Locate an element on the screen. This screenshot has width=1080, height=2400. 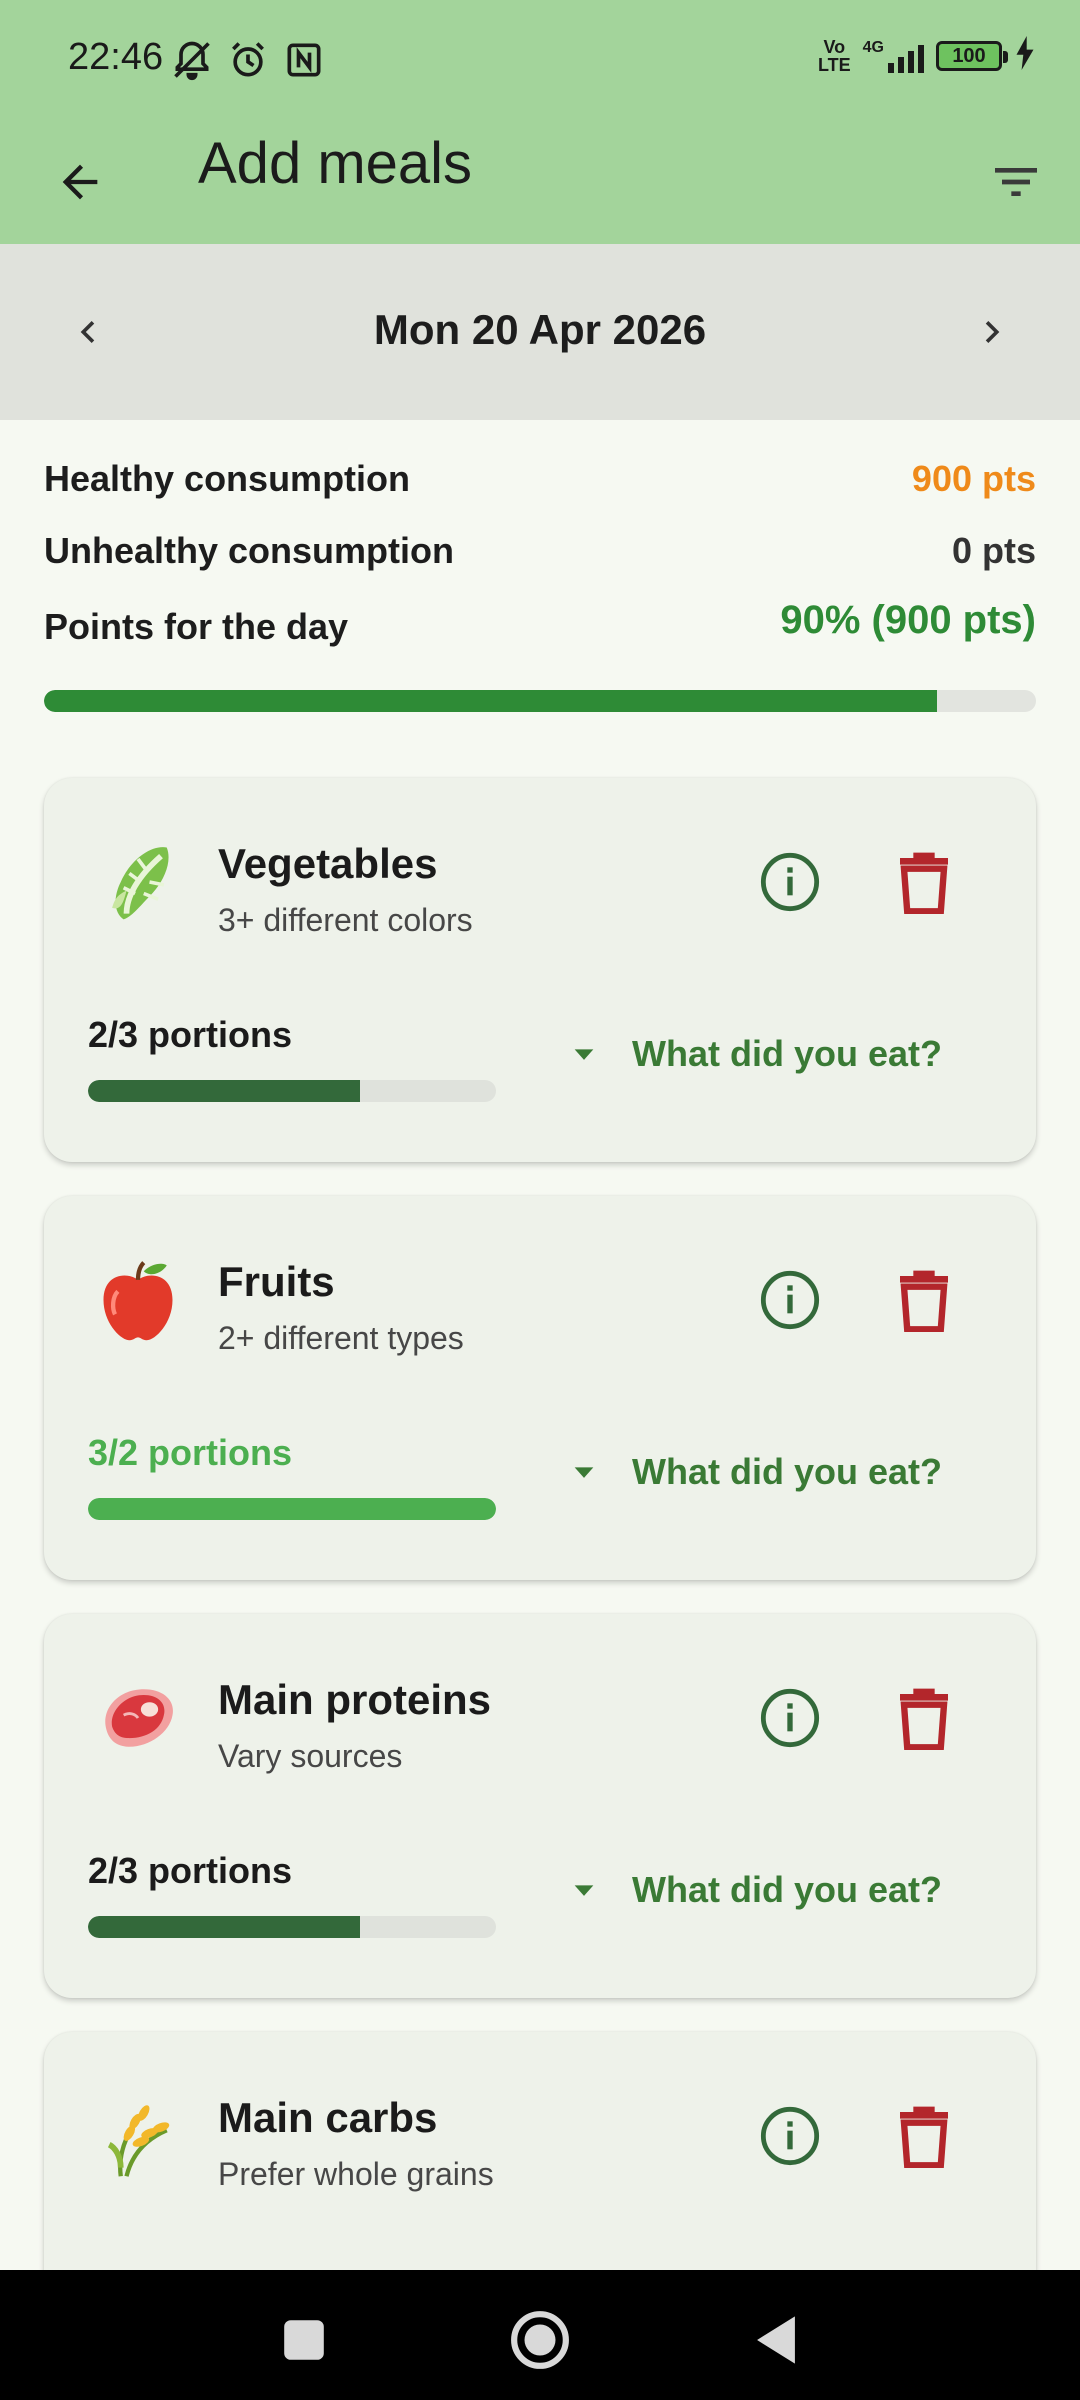
lettuce-icon is located at coordinates (138, 882).